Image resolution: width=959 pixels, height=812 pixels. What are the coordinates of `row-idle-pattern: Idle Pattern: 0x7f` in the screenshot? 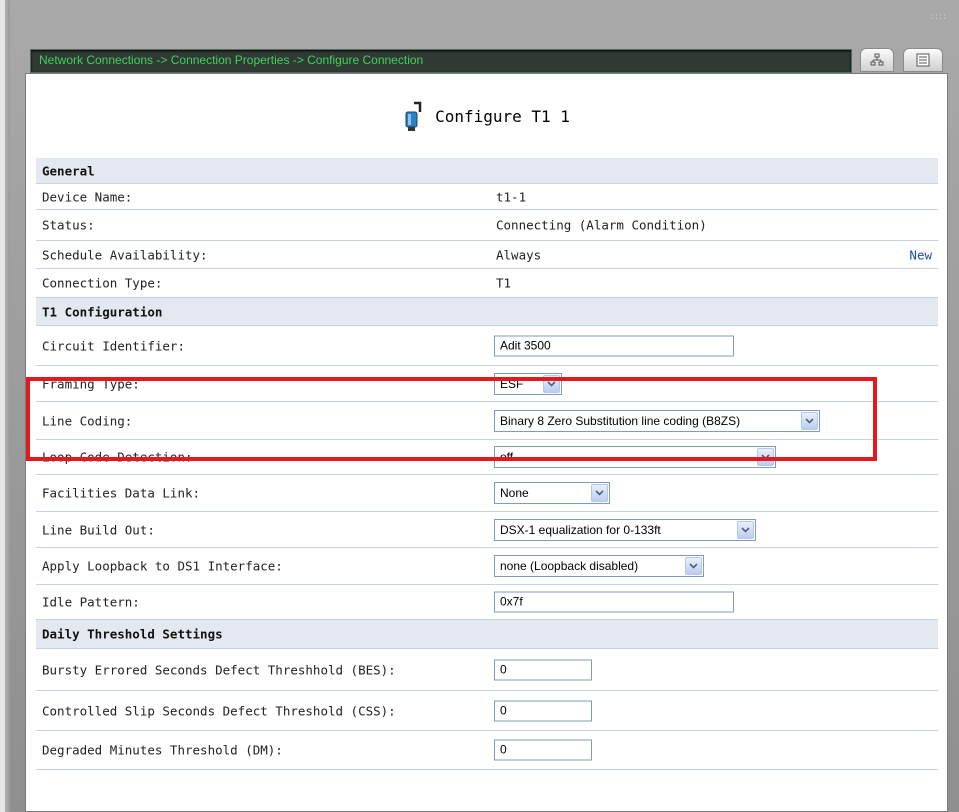 It's located at (487, 602).